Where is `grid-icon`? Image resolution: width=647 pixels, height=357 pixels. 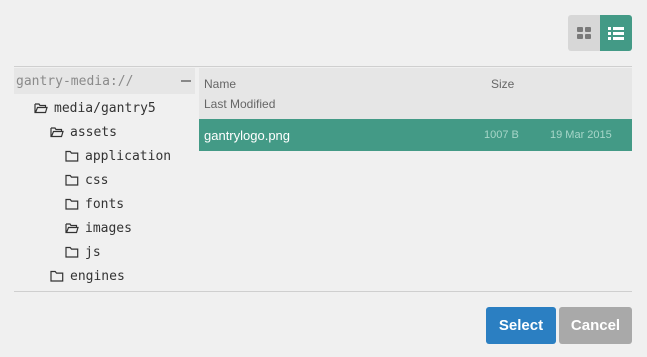 grid-icon is located at coordinates (584, 33).